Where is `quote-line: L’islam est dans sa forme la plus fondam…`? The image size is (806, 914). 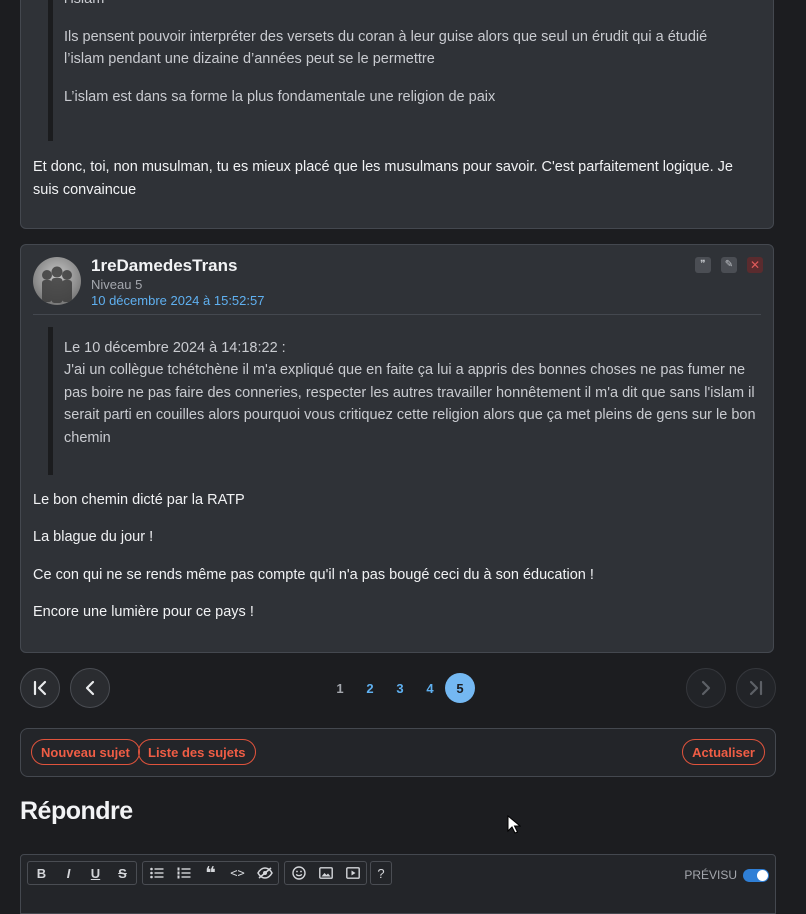
quote-line: L’islam est dans sa forme la plus fondam… is located at coordinates (280, 97).